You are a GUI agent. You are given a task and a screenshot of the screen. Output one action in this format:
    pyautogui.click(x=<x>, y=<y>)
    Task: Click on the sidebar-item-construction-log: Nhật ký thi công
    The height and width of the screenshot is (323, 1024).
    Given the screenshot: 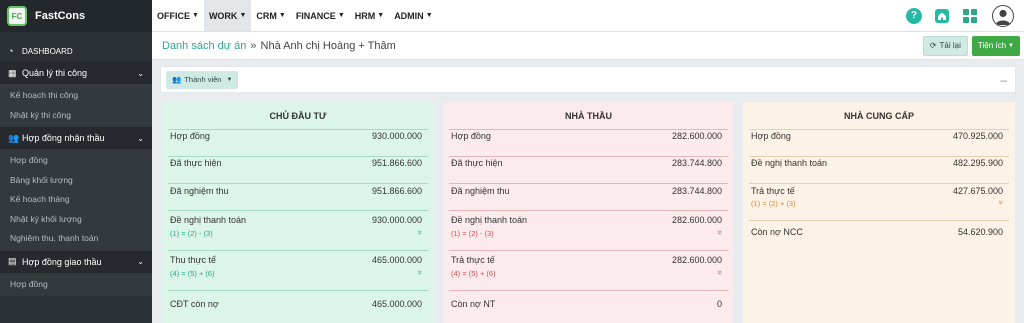 What is the action you would take?
    pyautogui.click(x=76, y=116)
    